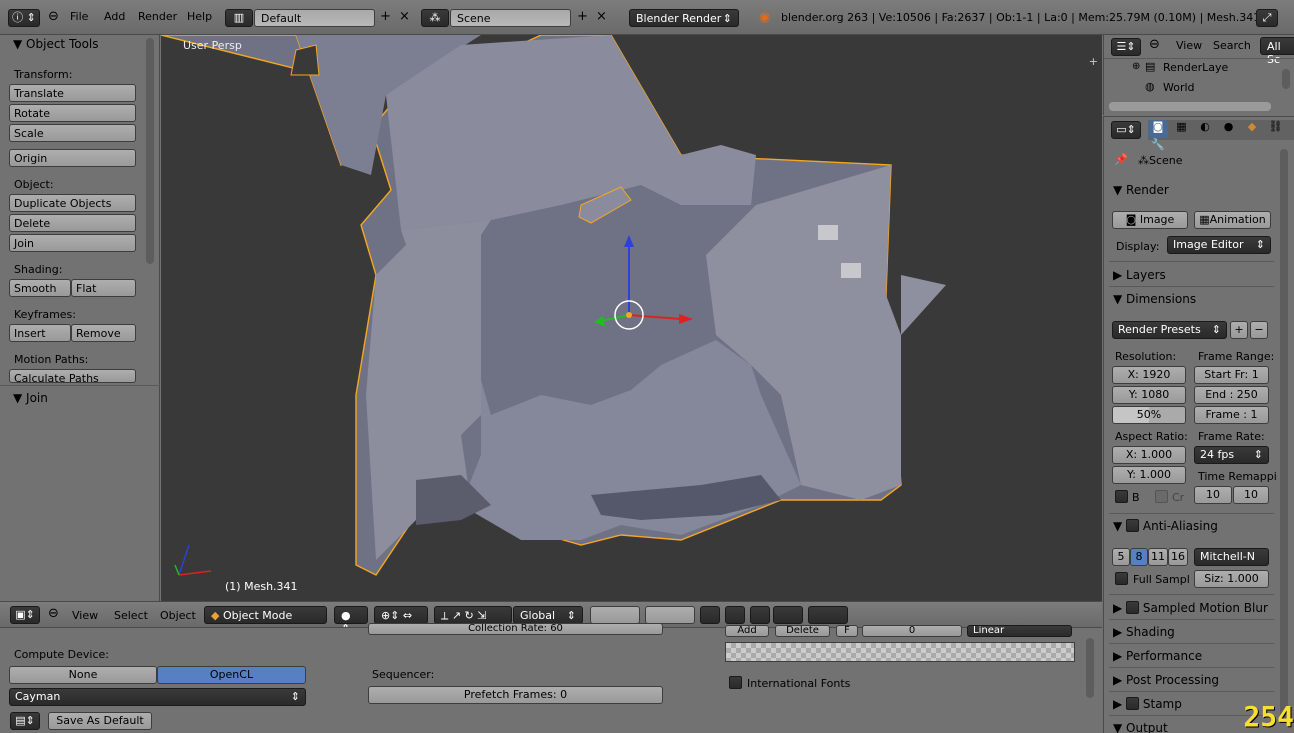 The height and width of the screenshot is (733, 1294). What do you see at coordinates (1133, 607) in the screenshot?
I see `motion-blur-checkbox` at bounding box center [1133, 607].